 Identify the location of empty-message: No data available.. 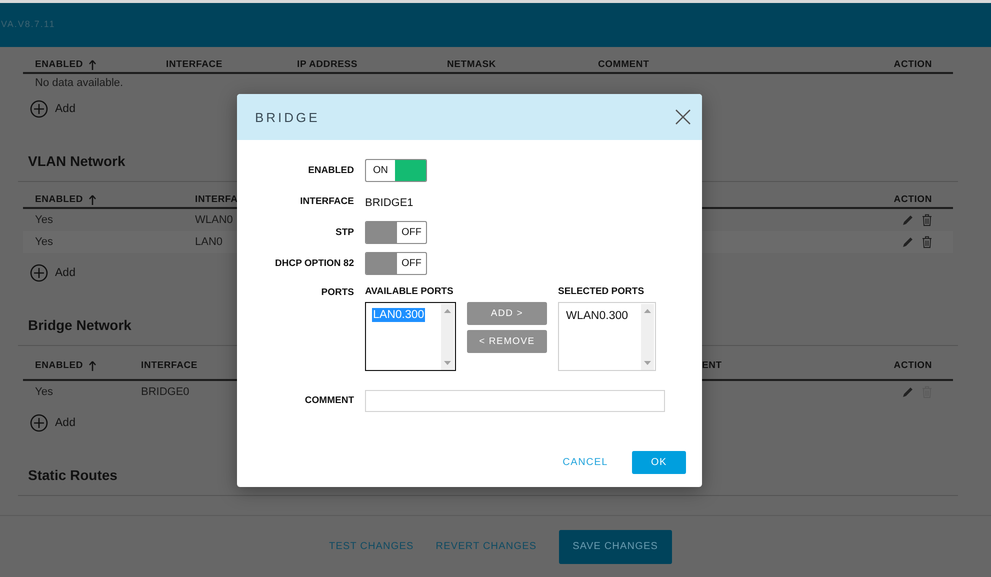
(79, 83).